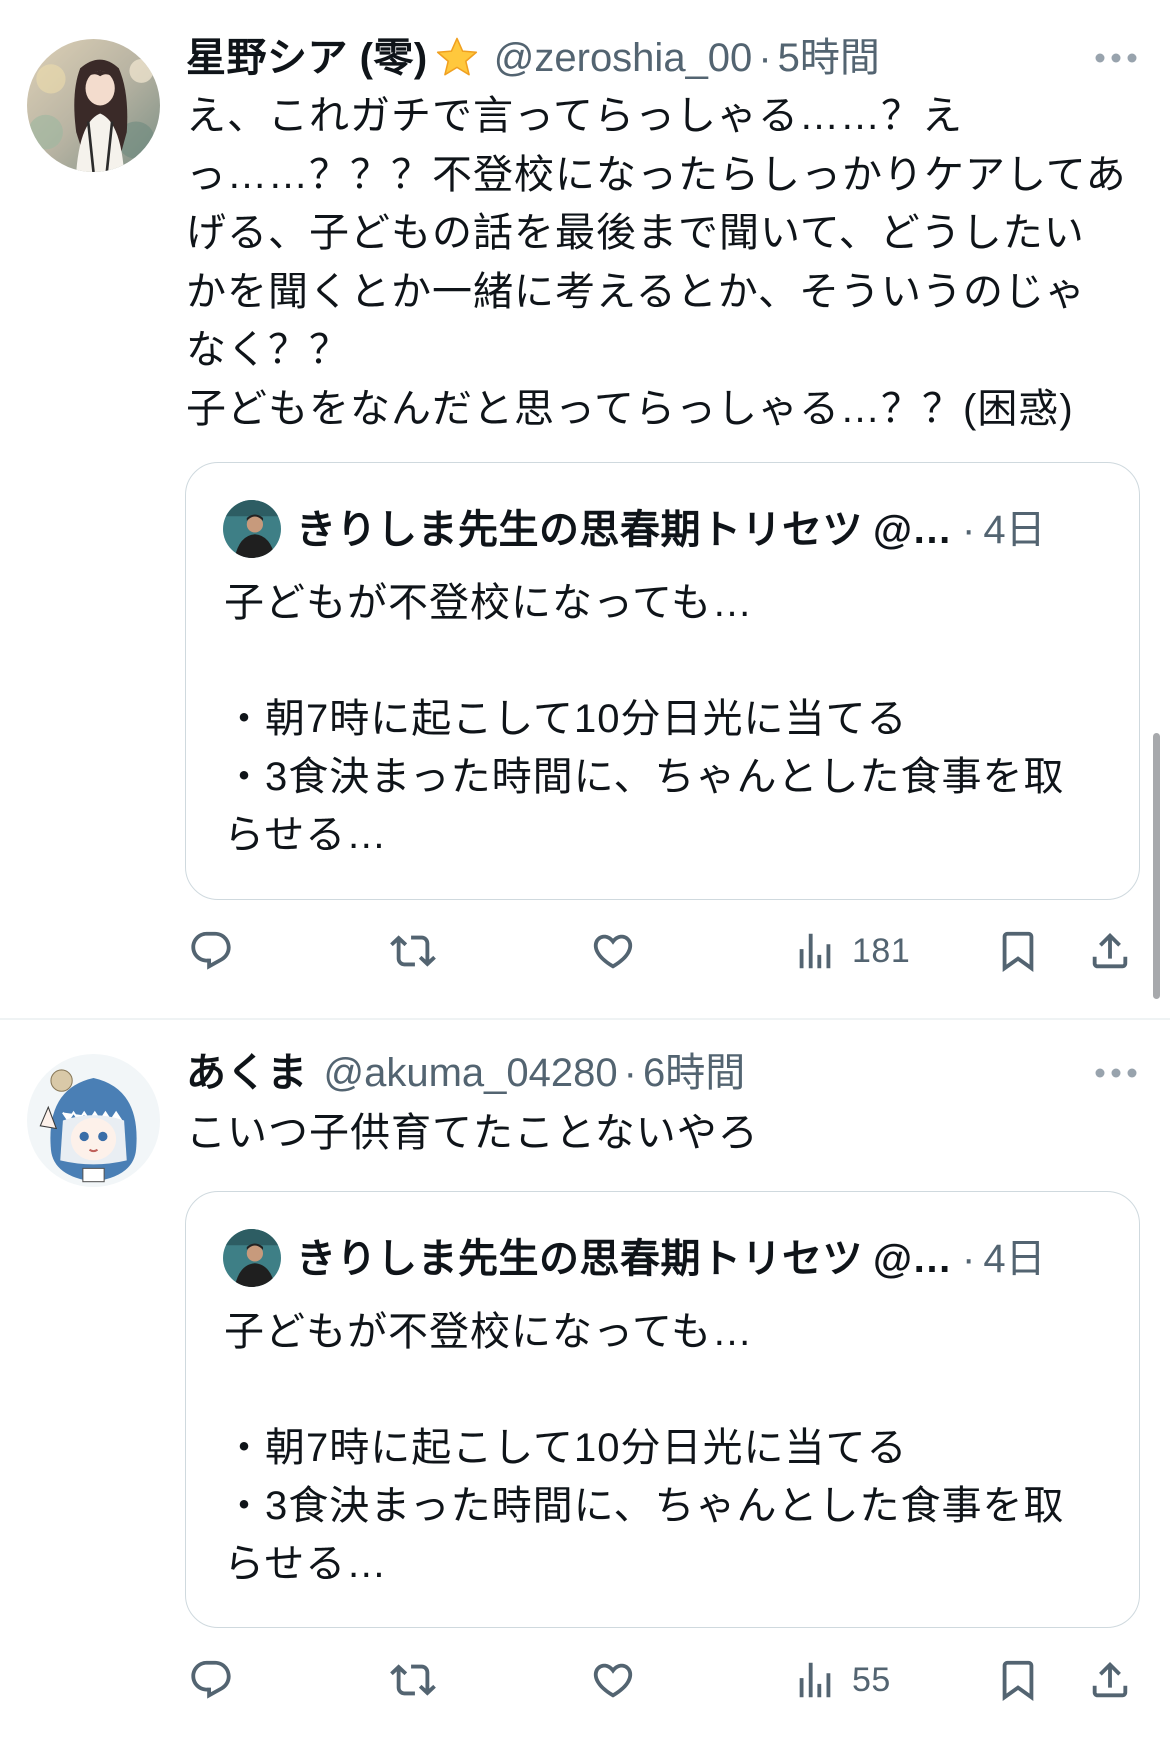  Describe the element at coordinates (630, 408) in the screenshot. I see `tweet-text-line: 子どもをなんだと思ってらっしゃる…？？(困惑)` at that location.